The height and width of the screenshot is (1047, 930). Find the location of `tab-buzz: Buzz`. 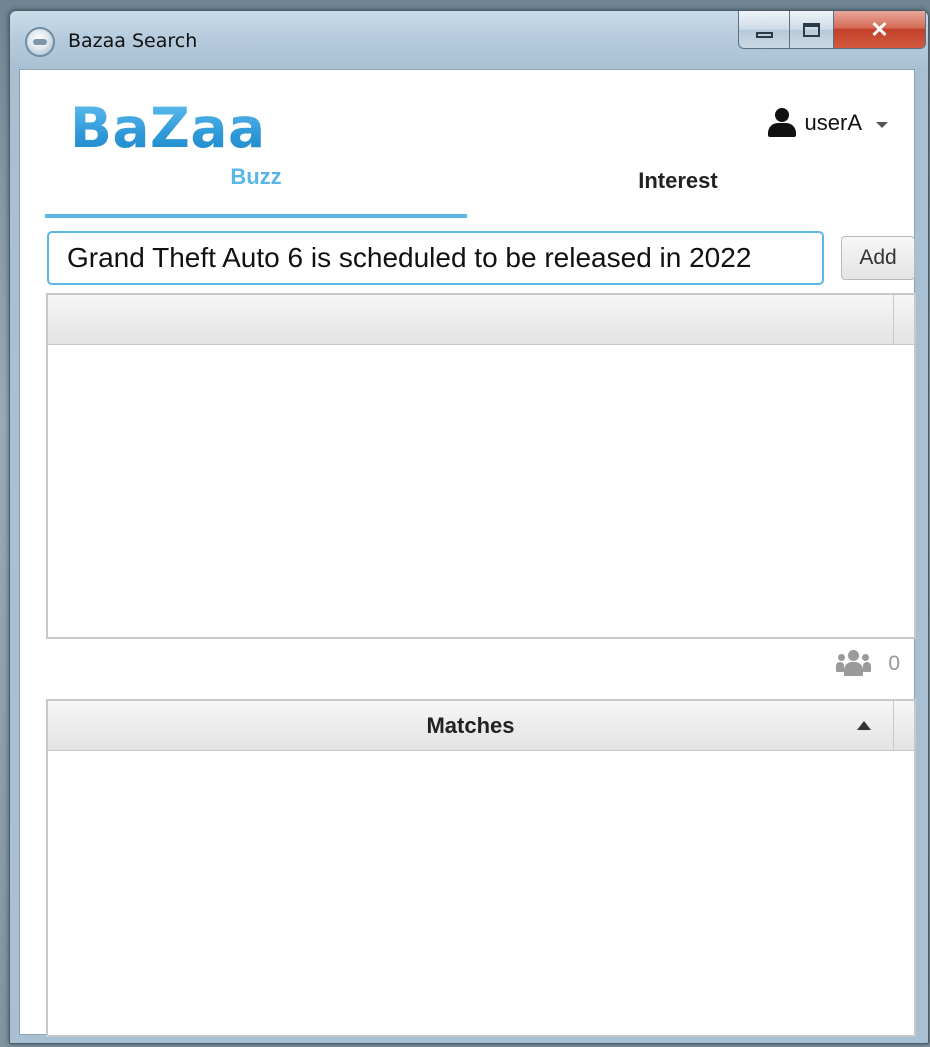

tab-buzz: Buzz is located at coordinates (256, 188).